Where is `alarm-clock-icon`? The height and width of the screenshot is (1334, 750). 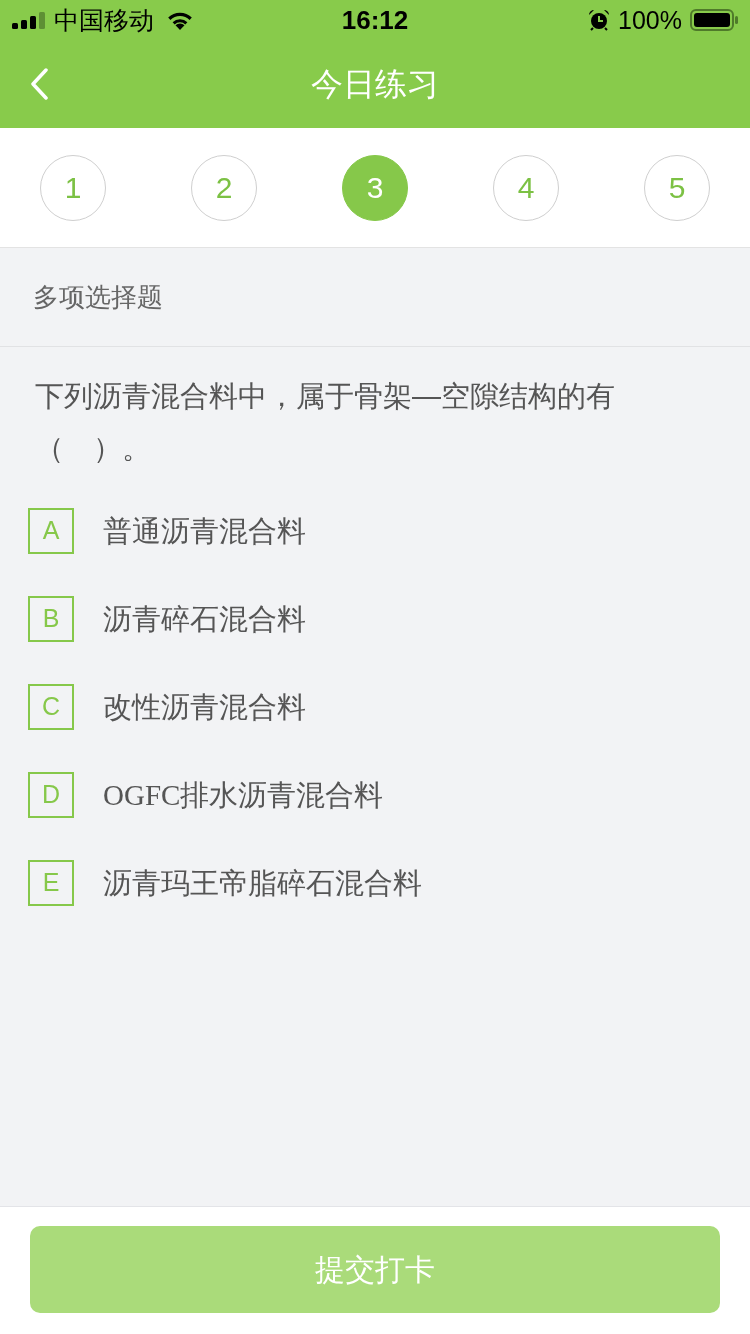
alarm-clock-icon is located at coordinates (599, 20).